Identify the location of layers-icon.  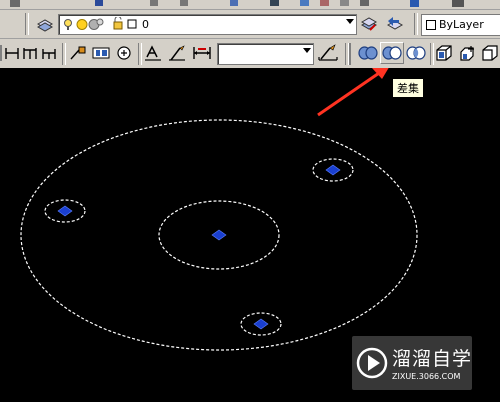
(45, 24).